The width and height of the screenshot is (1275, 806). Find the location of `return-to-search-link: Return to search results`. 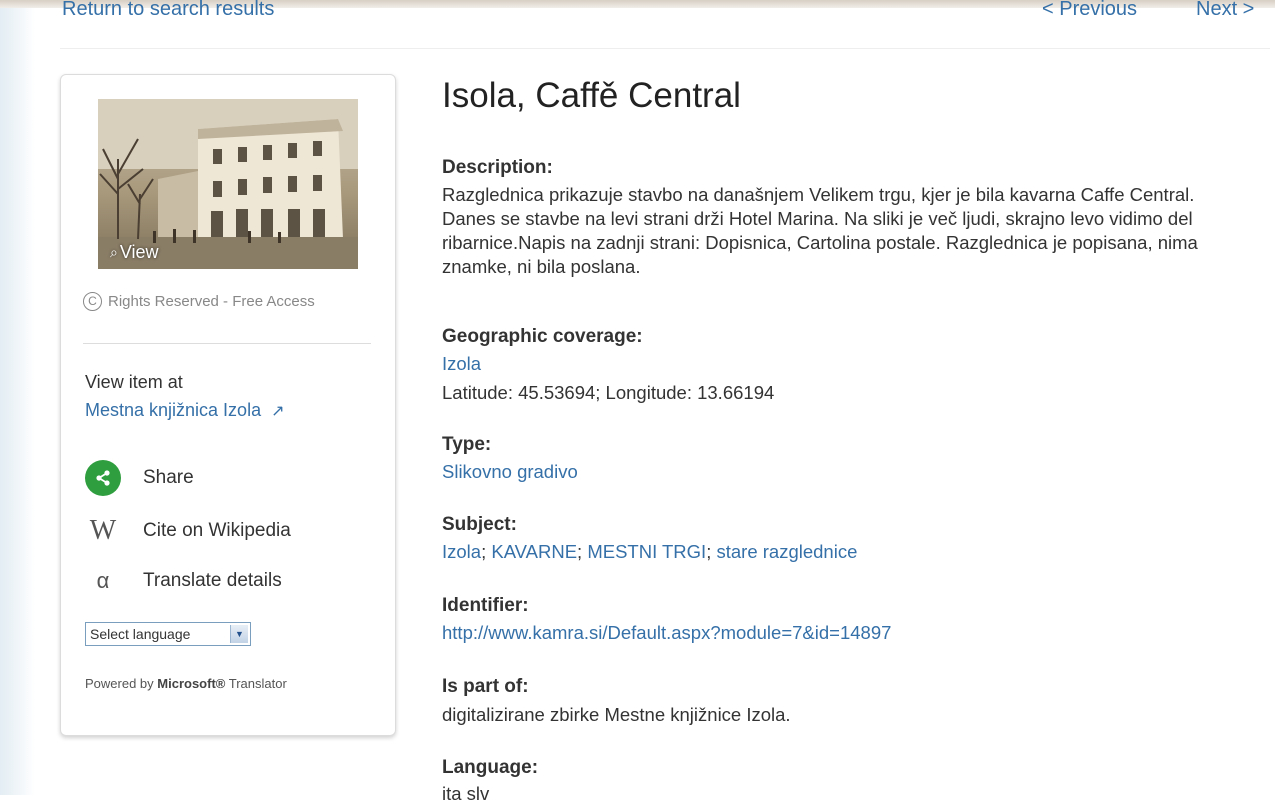

return-to-search-link: Return to search results is located at coordinates (168, 10).